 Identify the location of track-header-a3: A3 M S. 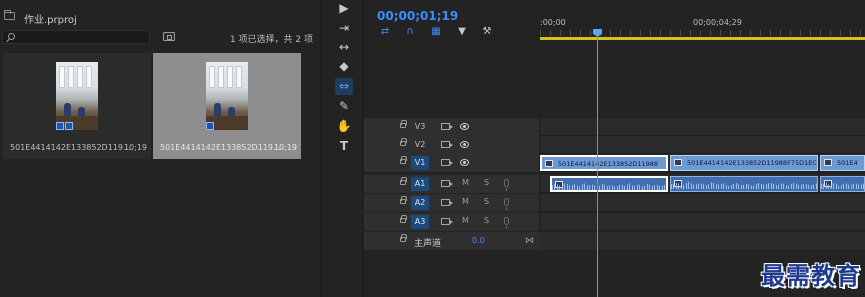
(452, 222).